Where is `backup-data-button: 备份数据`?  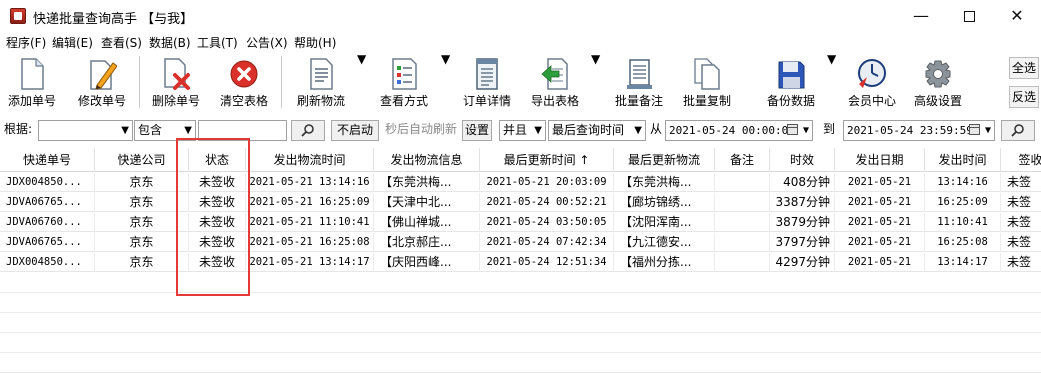 backup-data-button: 备份数据 is located at coordinates (791, 82).